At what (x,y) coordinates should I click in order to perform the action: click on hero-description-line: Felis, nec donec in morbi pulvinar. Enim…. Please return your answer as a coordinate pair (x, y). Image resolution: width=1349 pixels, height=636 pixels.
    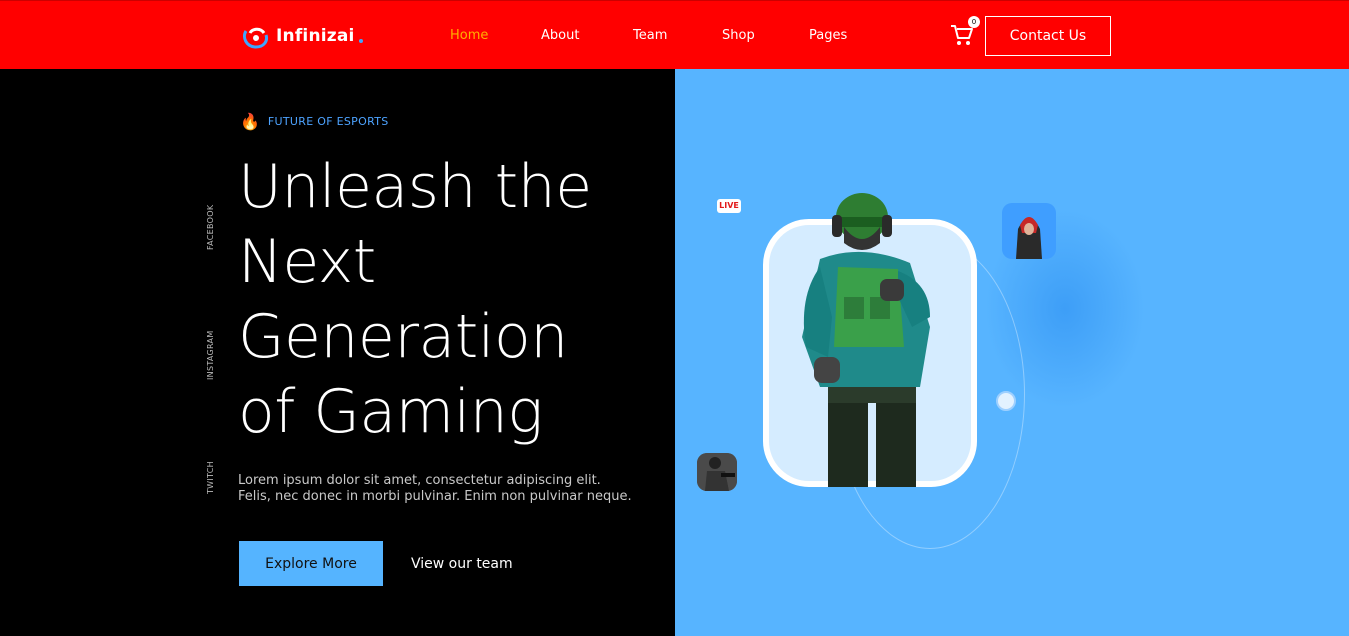
    Looking at the image, I should click on (435, 496).